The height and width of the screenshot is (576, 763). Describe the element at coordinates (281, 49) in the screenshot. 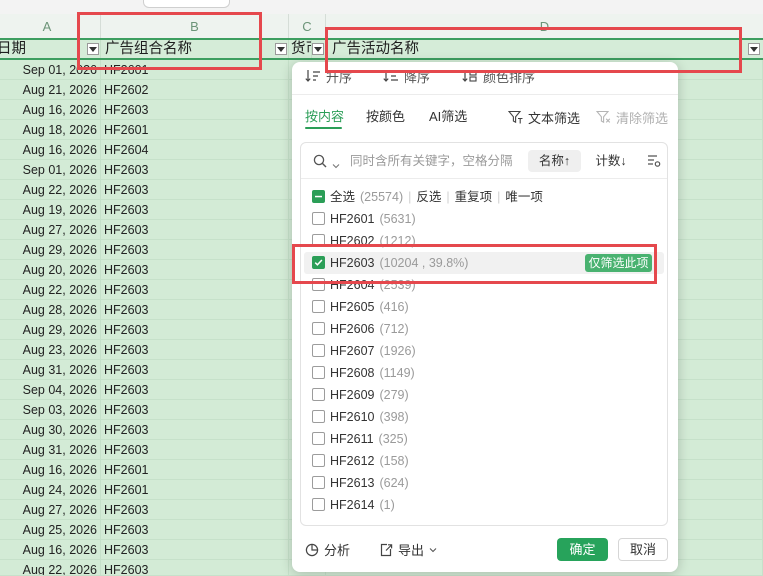

I see `filter-dropdown-button-b` at that location.